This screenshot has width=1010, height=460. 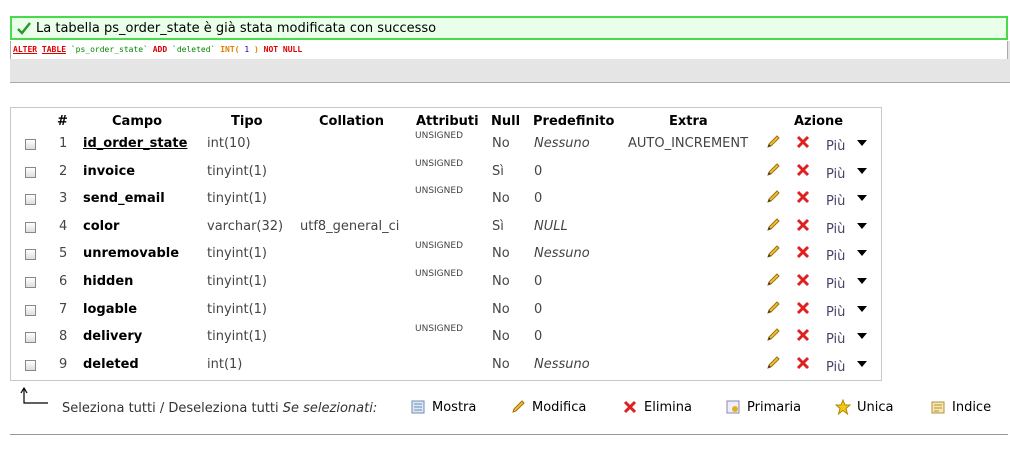 What do you see at coordinates (864, 407) in the screenshot?
I see `unique-button: Unica` at bounding box center [864, 407].